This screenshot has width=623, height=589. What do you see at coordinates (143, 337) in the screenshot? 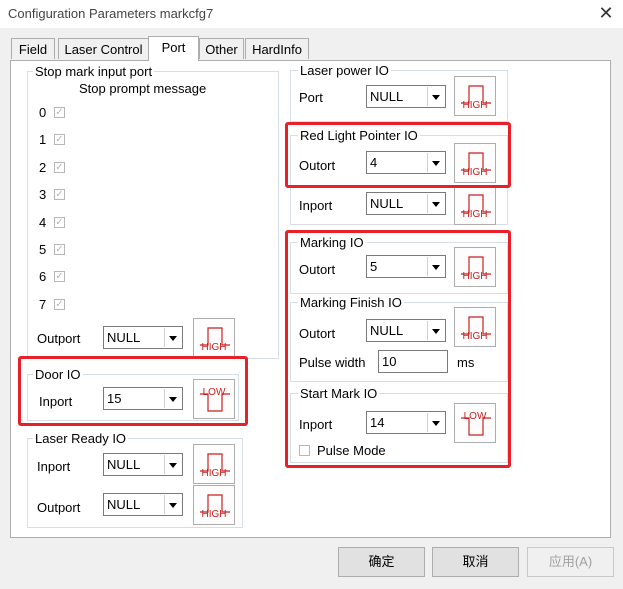
I see `stop-outport-select: NULL` at bounding box center [143, 337].